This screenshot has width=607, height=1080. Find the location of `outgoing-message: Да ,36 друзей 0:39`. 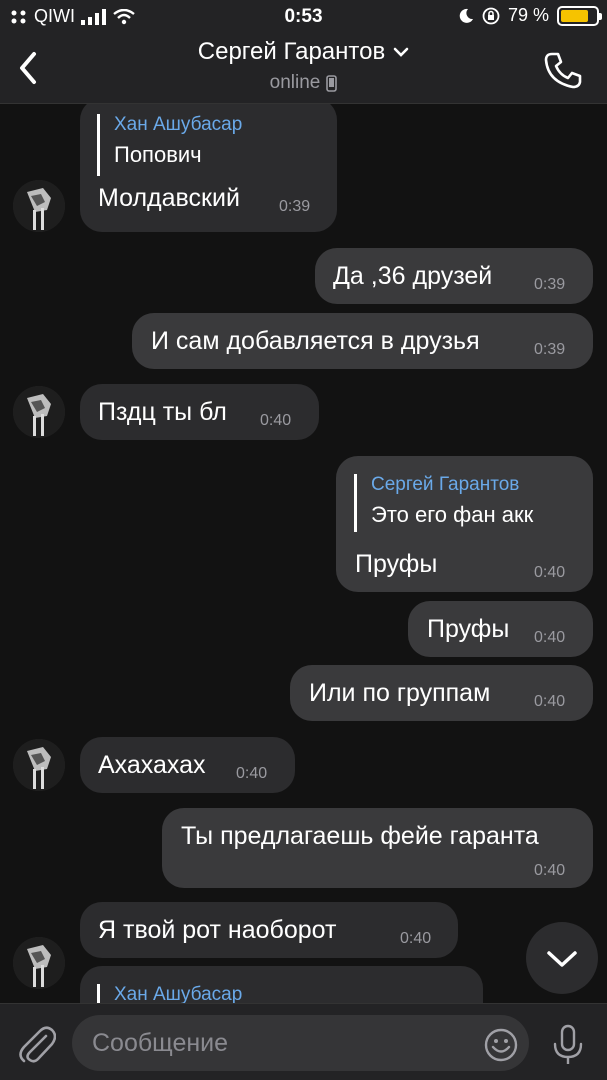

outgoing-message: Да ,36 друзей 0:39 is located at coordinates (454, 276).